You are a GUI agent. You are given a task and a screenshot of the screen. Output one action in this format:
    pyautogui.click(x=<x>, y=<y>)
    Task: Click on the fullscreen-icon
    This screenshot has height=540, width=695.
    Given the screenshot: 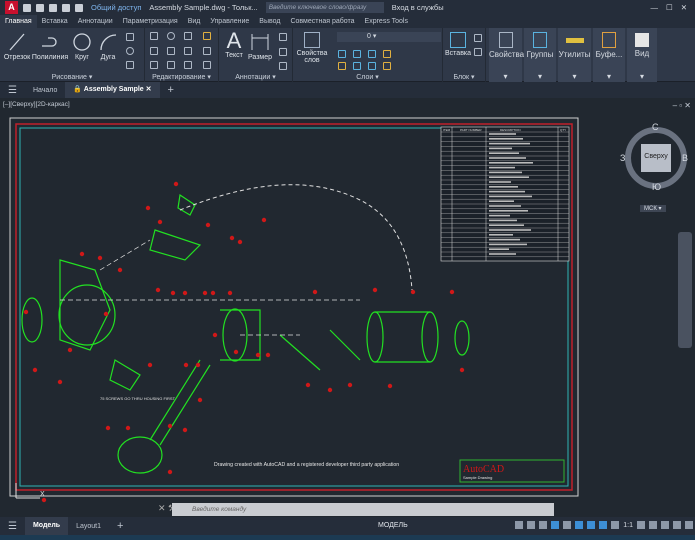 What is the action you would take?
    pyautogui.click(x=677, y=525)
    